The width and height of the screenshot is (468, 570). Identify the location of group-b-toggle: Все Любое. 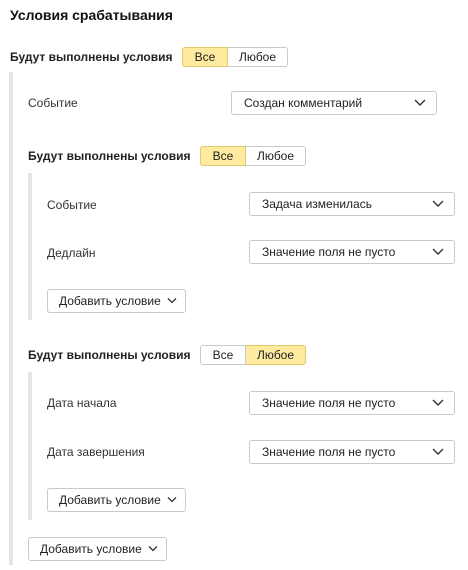
(253, 355).